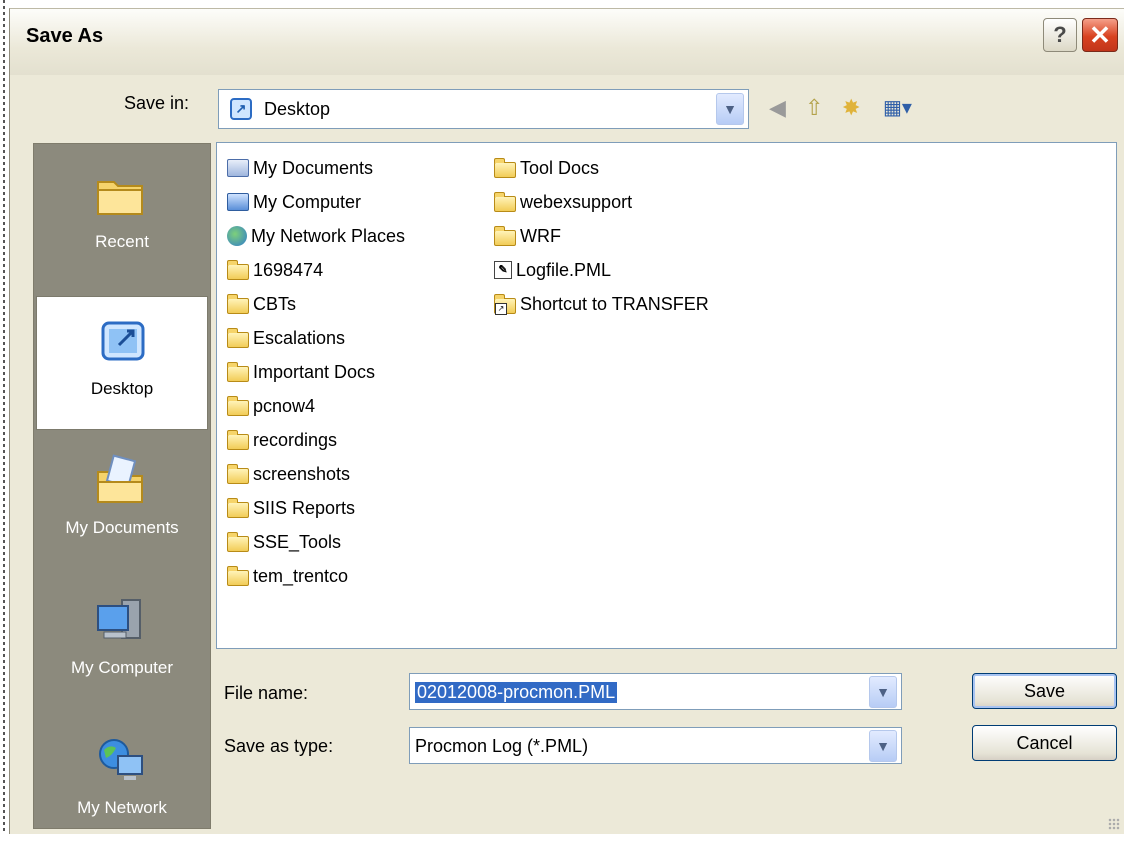  I want to click on place-my-documents: My Documents, so click(122, 503).